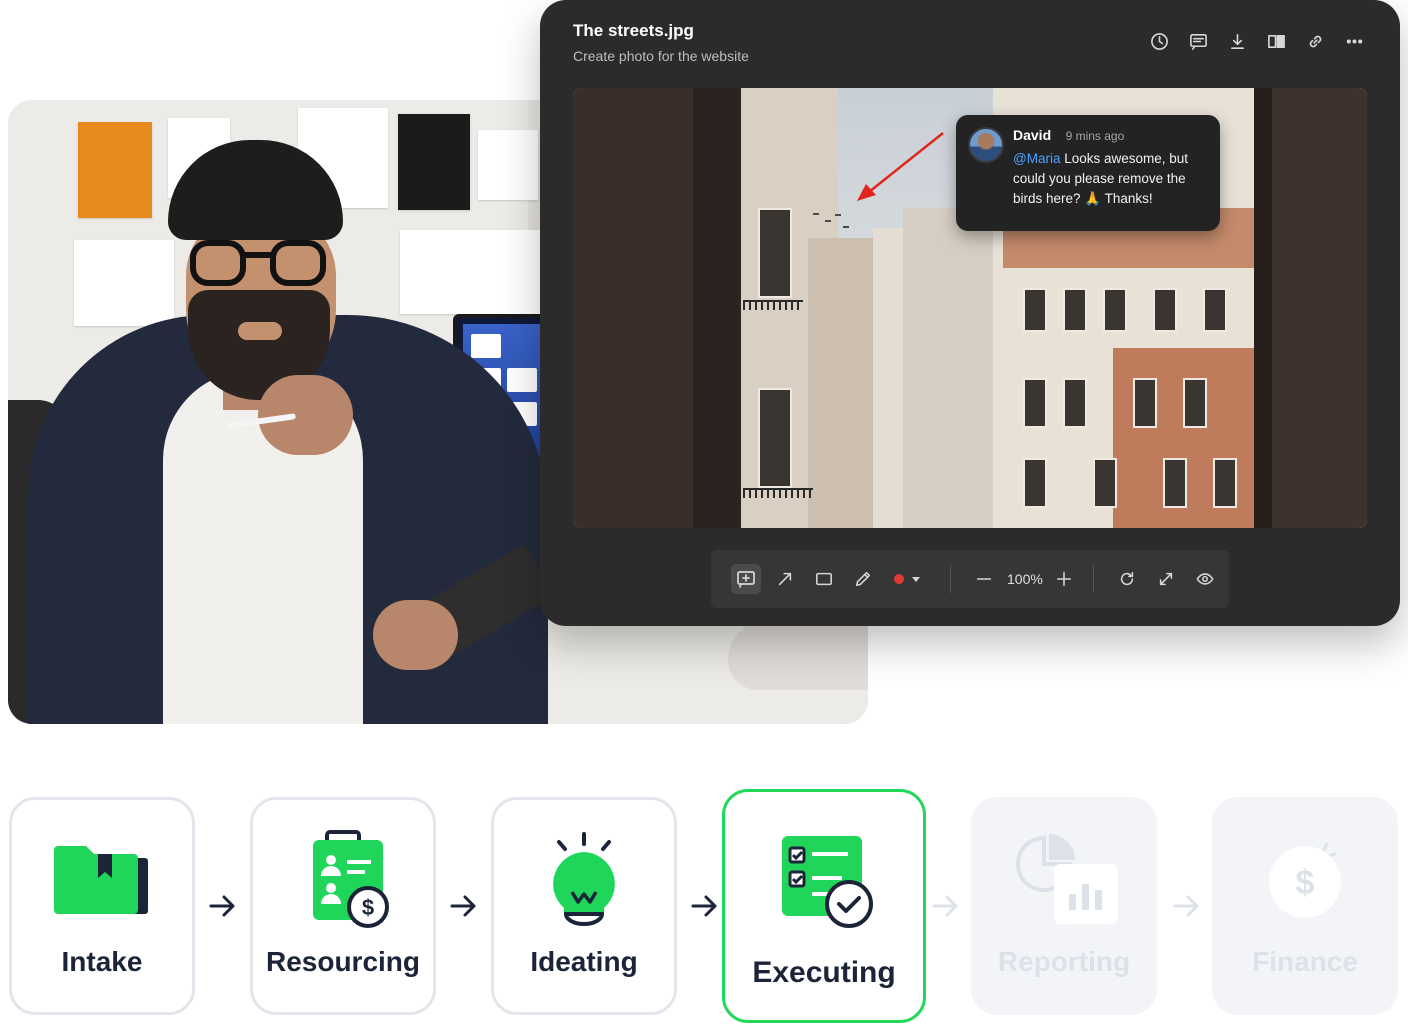 This screenshot has height=1024, width=1408. I want to click on stage-label: Executing, so click(824, 972).